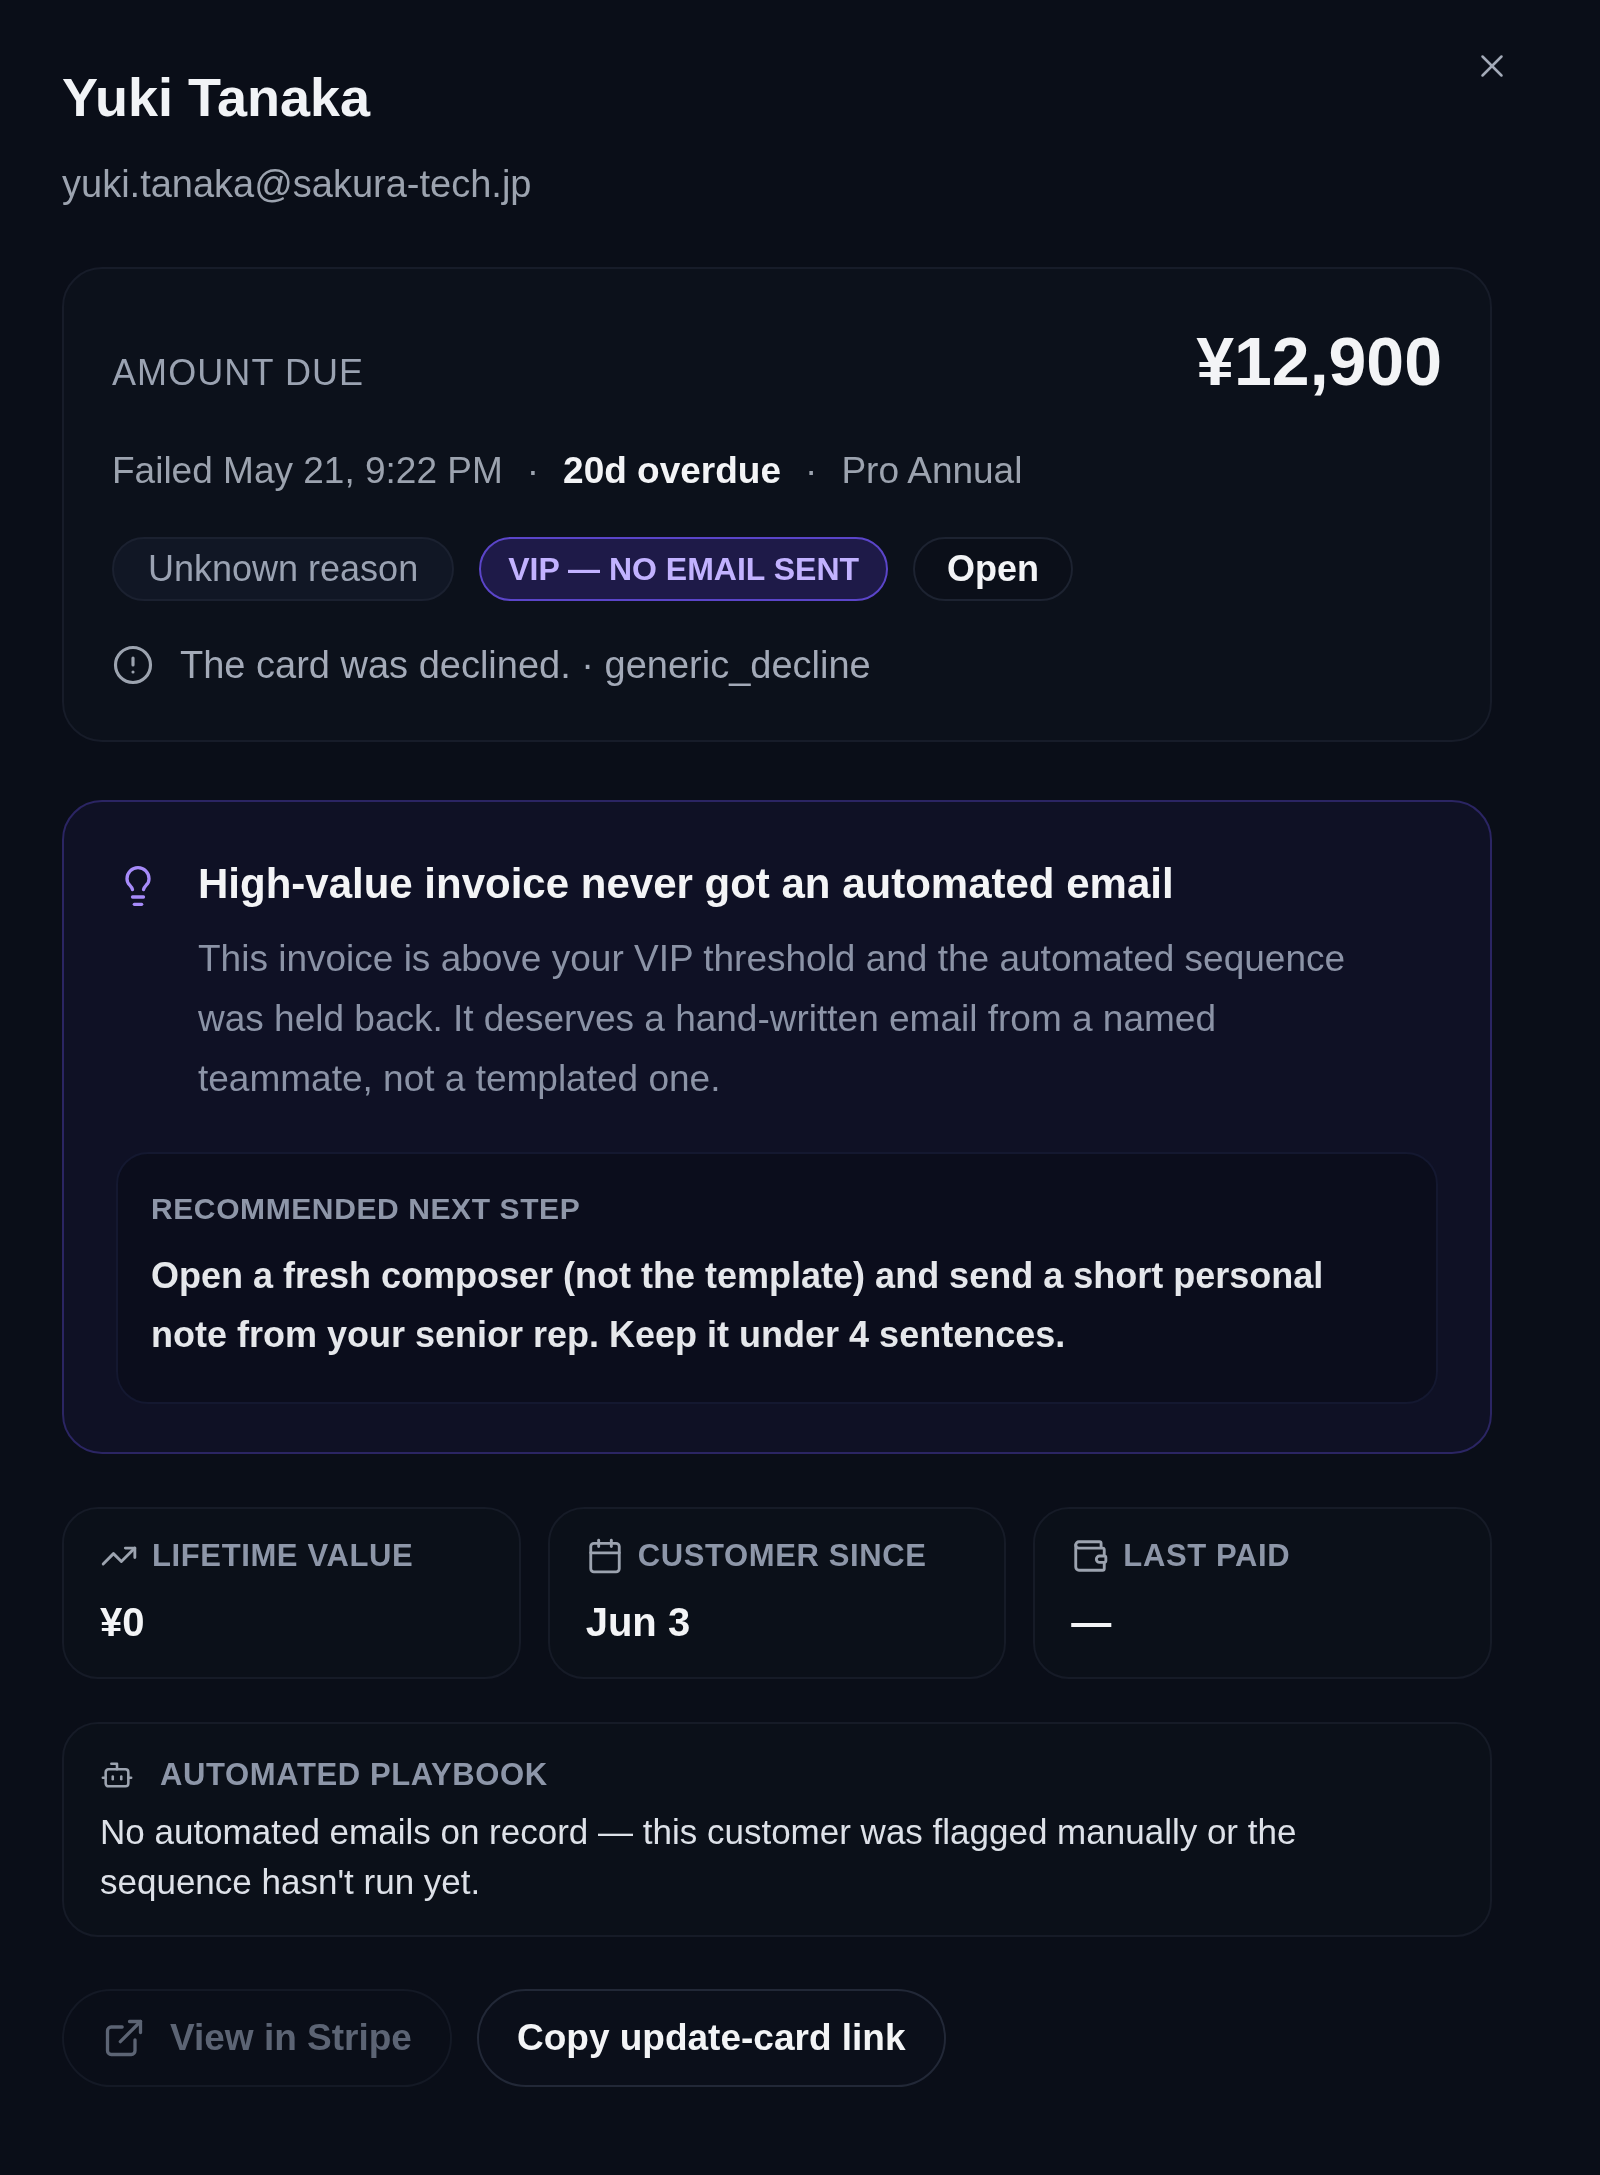 The width and height of the screenshot is (1600, 2175). Describe the element at coordinates (782, 1556) in the screenshot. I see `stat-label: CUSTOMER SINCE` at that location.